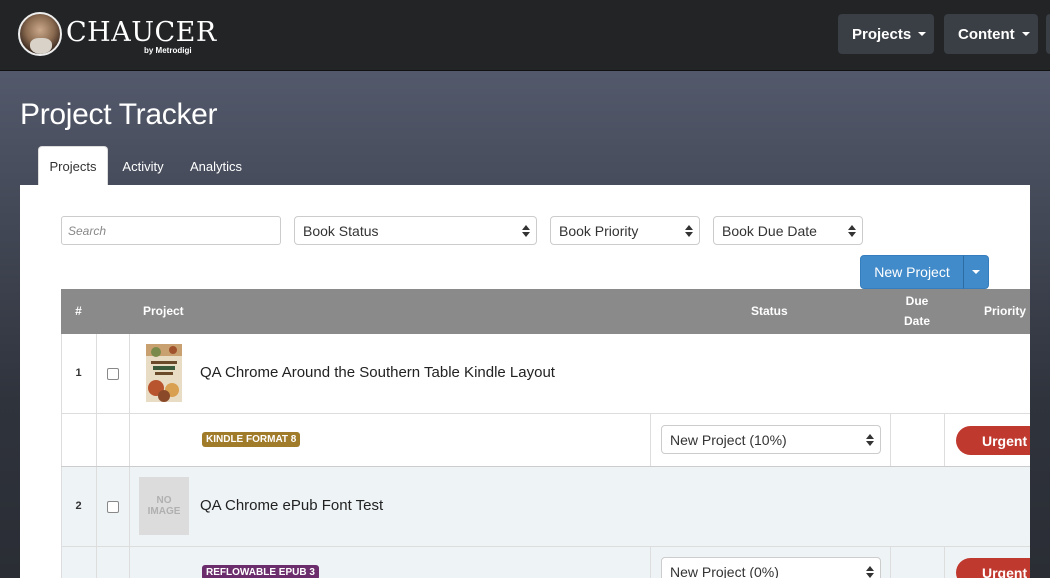 The image size is (1050, 578). I want to click on tab-analytics: Analytics, so click(216, 166).